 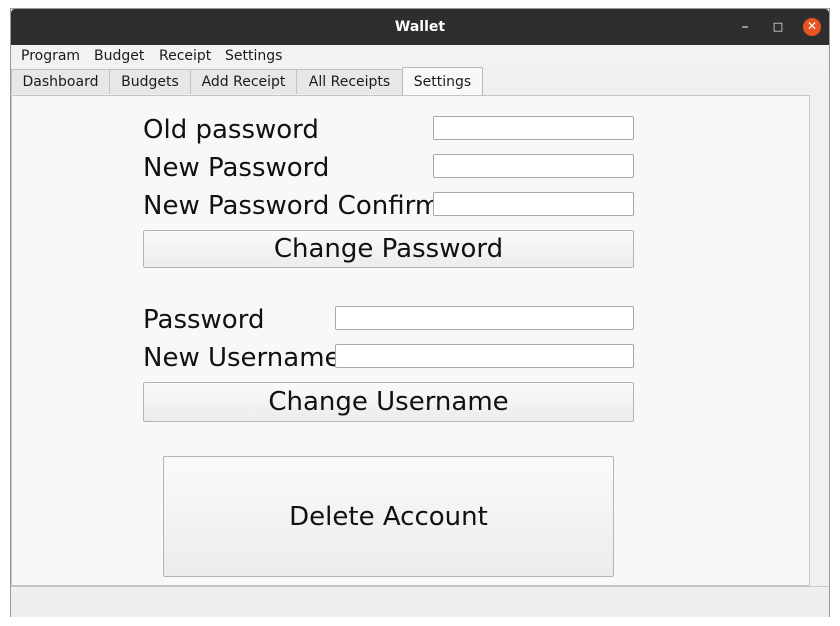 I want to click on menu-budget: Budget, so click(x=119, y=56).